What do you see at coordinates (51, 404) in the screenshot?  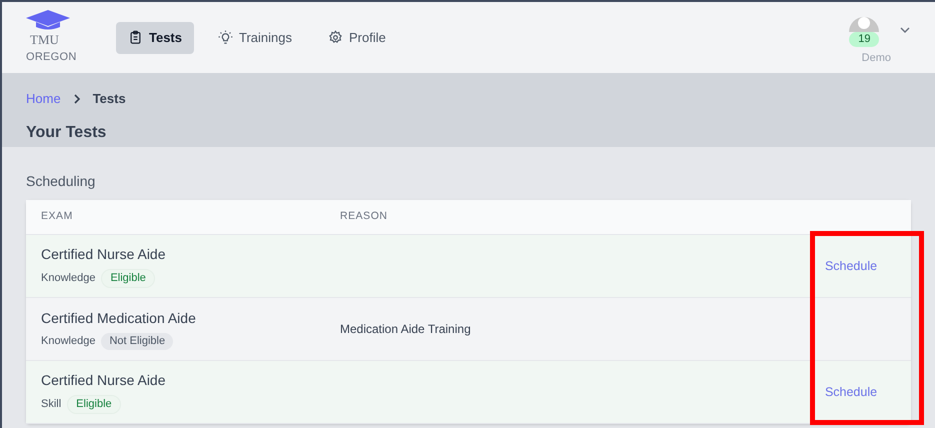 I see `exam-type: Skill` at bounding box center [51, 404].